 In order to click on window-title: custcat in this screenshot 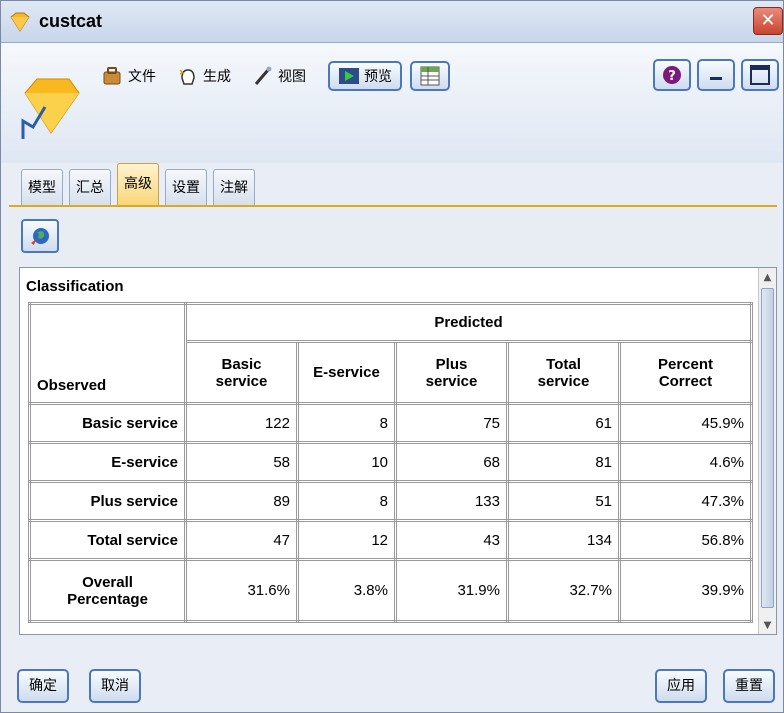, I will do `click(71, 21)`.